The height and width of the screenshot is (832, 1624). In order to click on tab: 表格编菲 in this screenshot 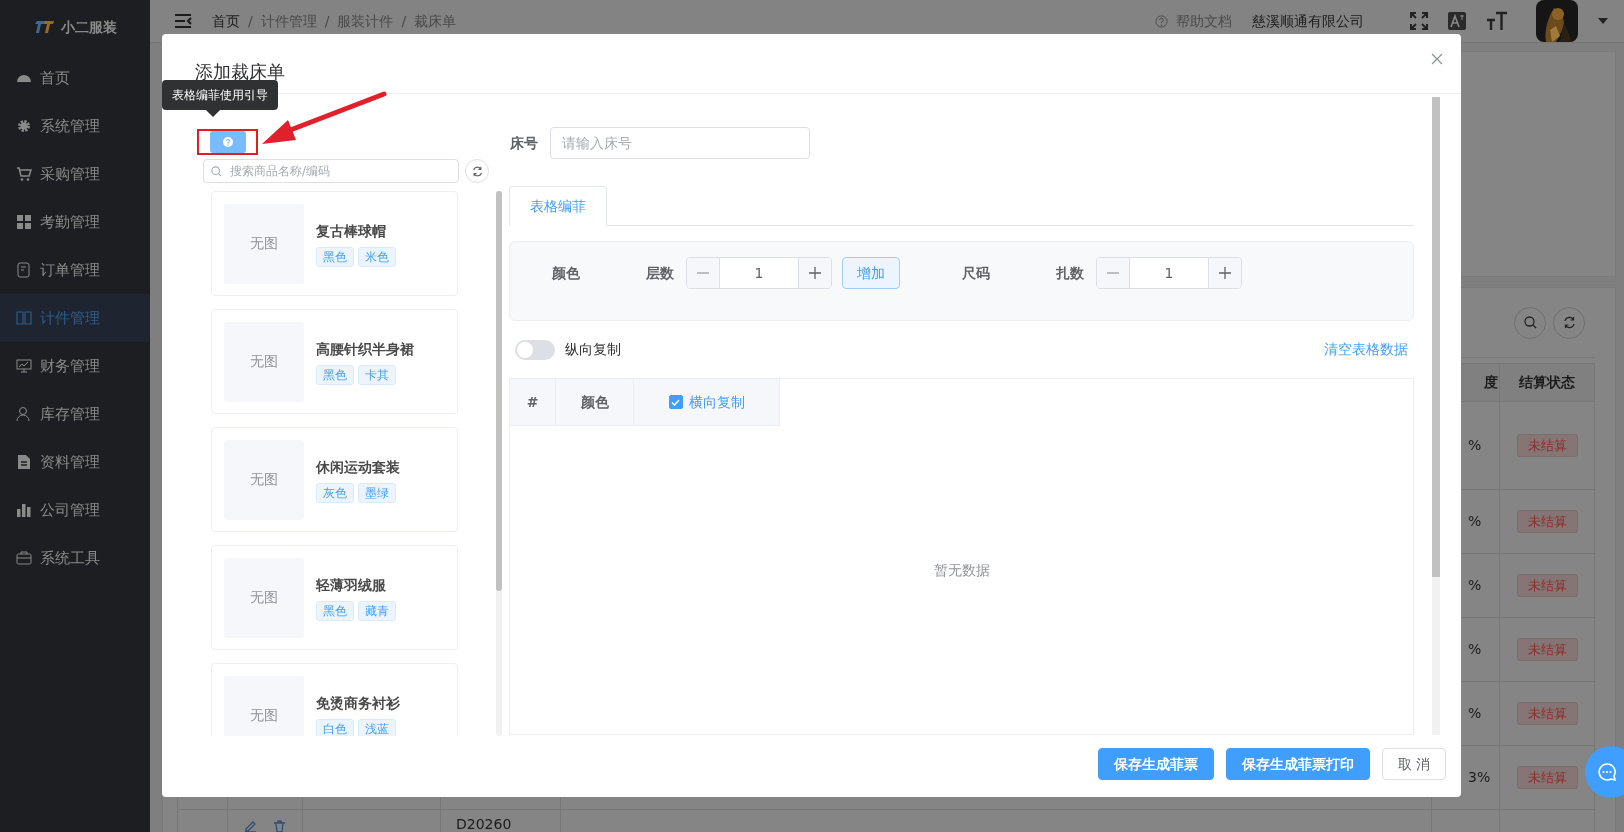, I will do `click(558, 206)`.